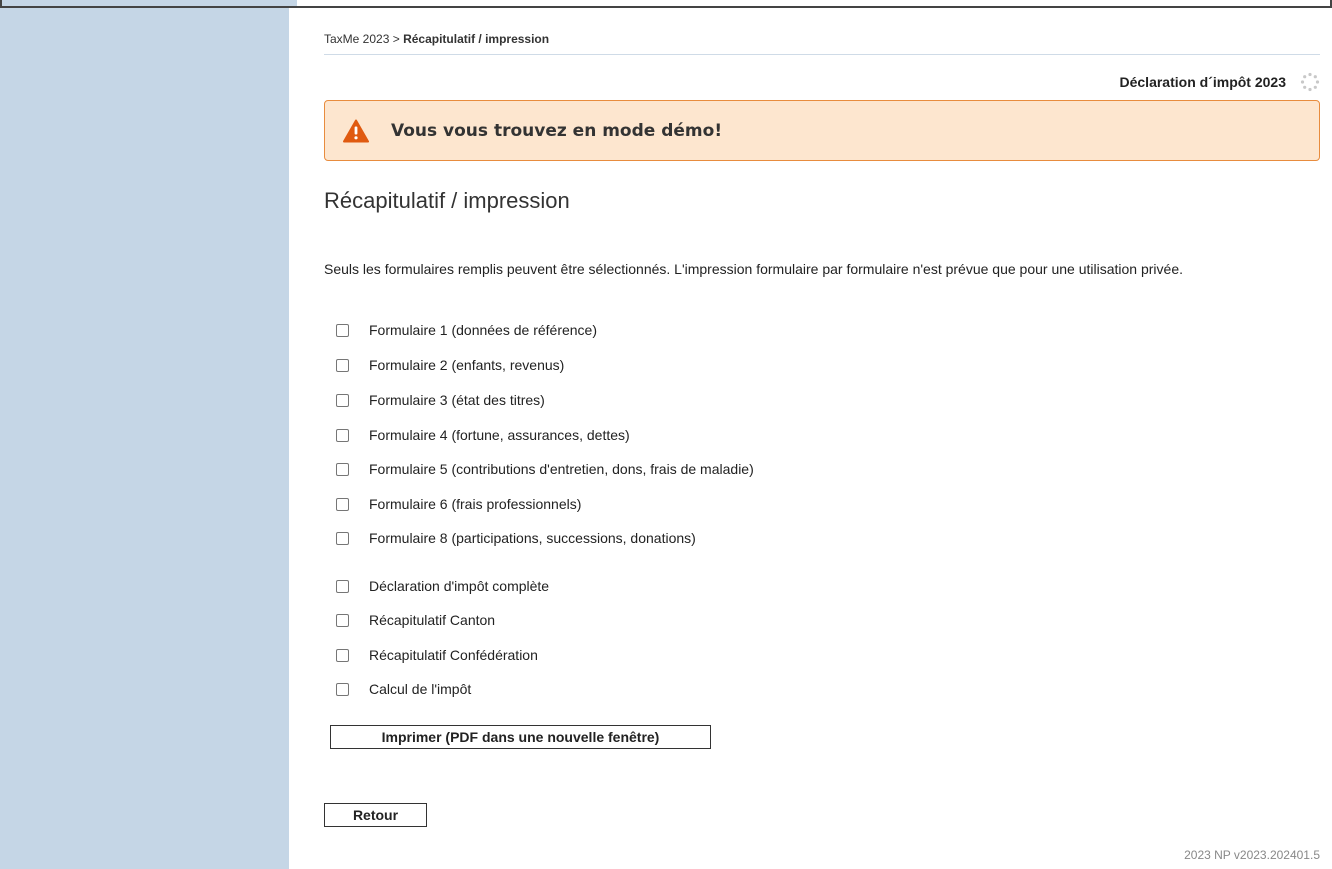 This screenshot has width=1332, height=869. I want to click on summary-option-label: Récapitulatif Confédération, so click(453, 655).